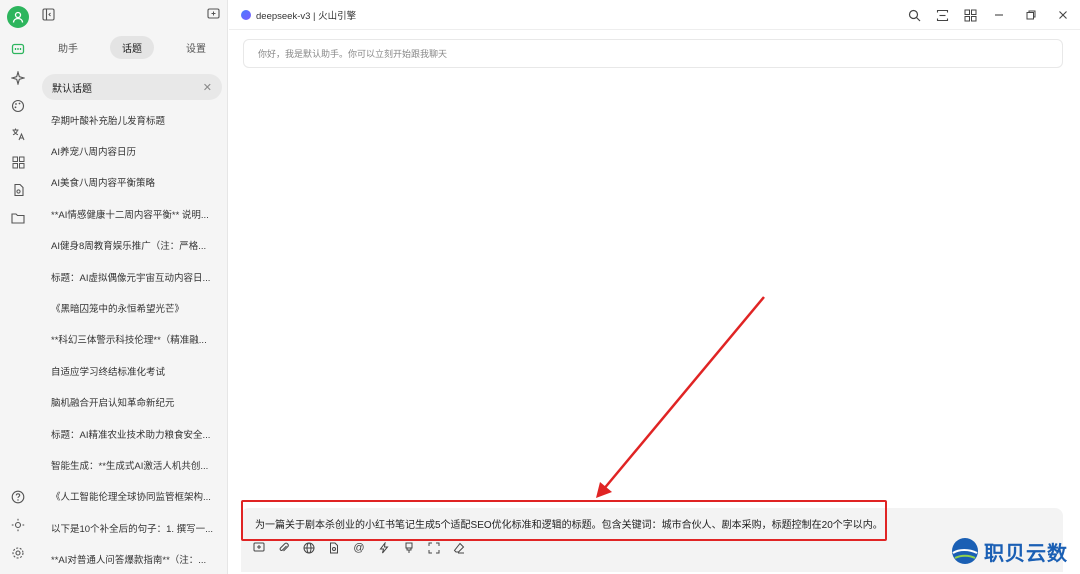 This screenshot has height=574, width=1080. Describe the element at coordinates (564, 520) in the screenshot. I see `annotation-highlight-box` at that location.